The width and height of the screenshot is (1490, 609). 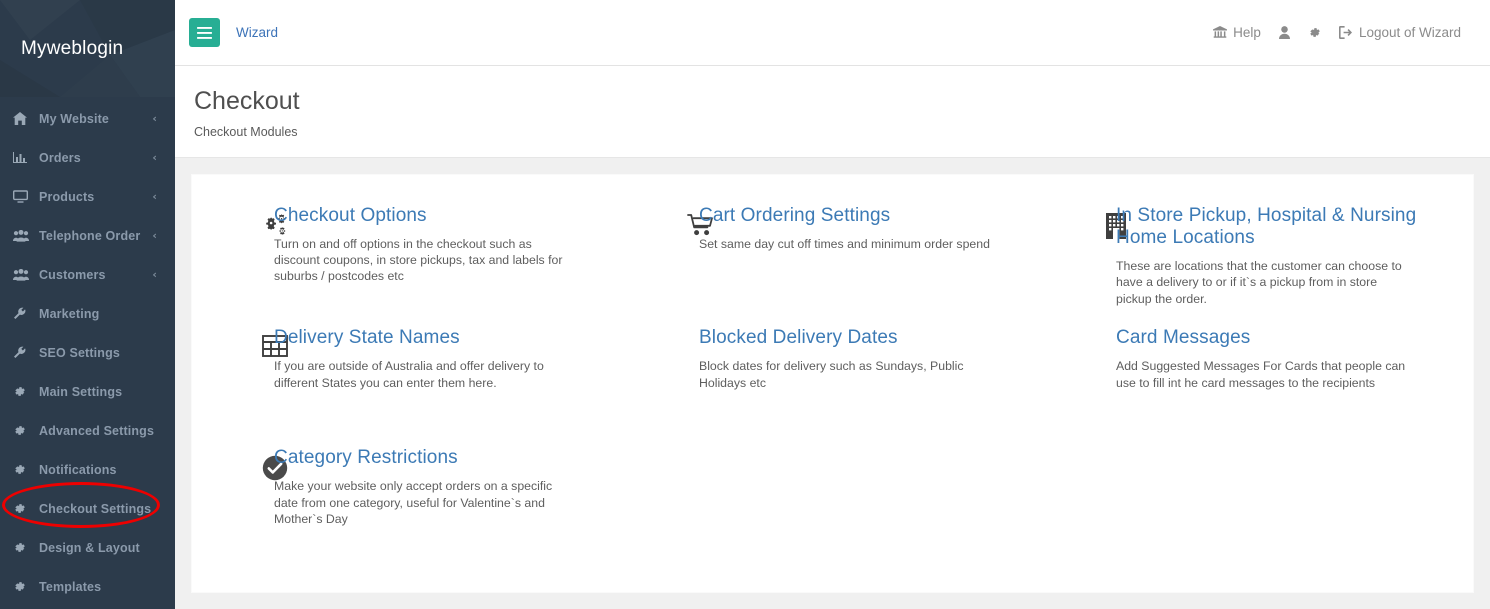 What do you see at coordinates (1283, 338) in the screenshot?
I see `module-title: Card Messages` at bounding box center [1283, 338].